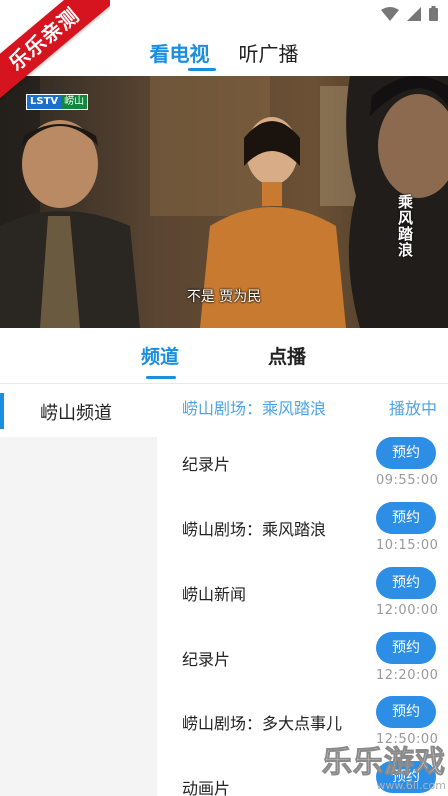 The image size is (448, 796). I want to click on now-playing-title: 崂山剧场：乘风踏浪, so click(254, 408).